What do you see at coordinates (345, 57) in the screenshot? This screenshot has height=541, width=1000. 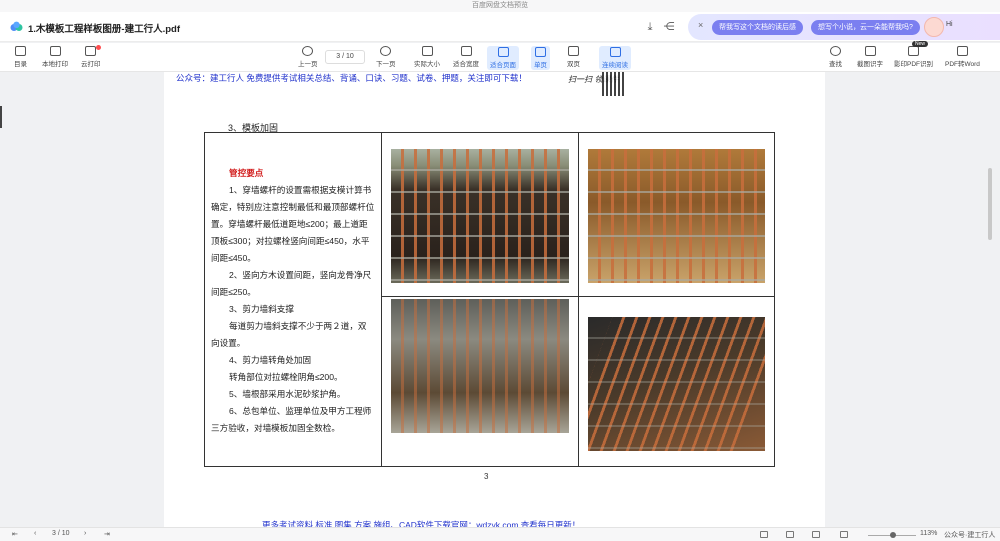 I see `page-indicator: 3 / 10` at bounding box center [345, 57].